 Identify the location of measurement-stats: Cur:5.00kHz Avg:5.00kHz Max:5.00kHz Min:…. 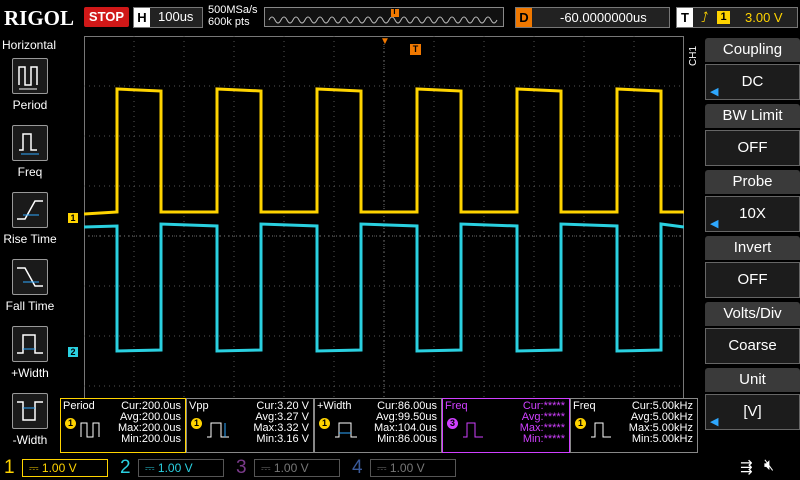
(661, 423).